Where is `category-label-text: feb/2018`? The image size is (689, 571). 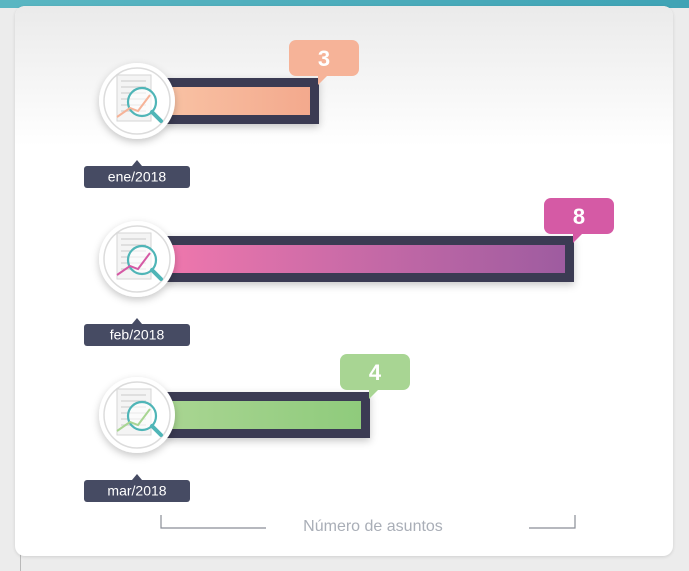
category-label-text: feb/2018 is located at coordinates (137, 335).